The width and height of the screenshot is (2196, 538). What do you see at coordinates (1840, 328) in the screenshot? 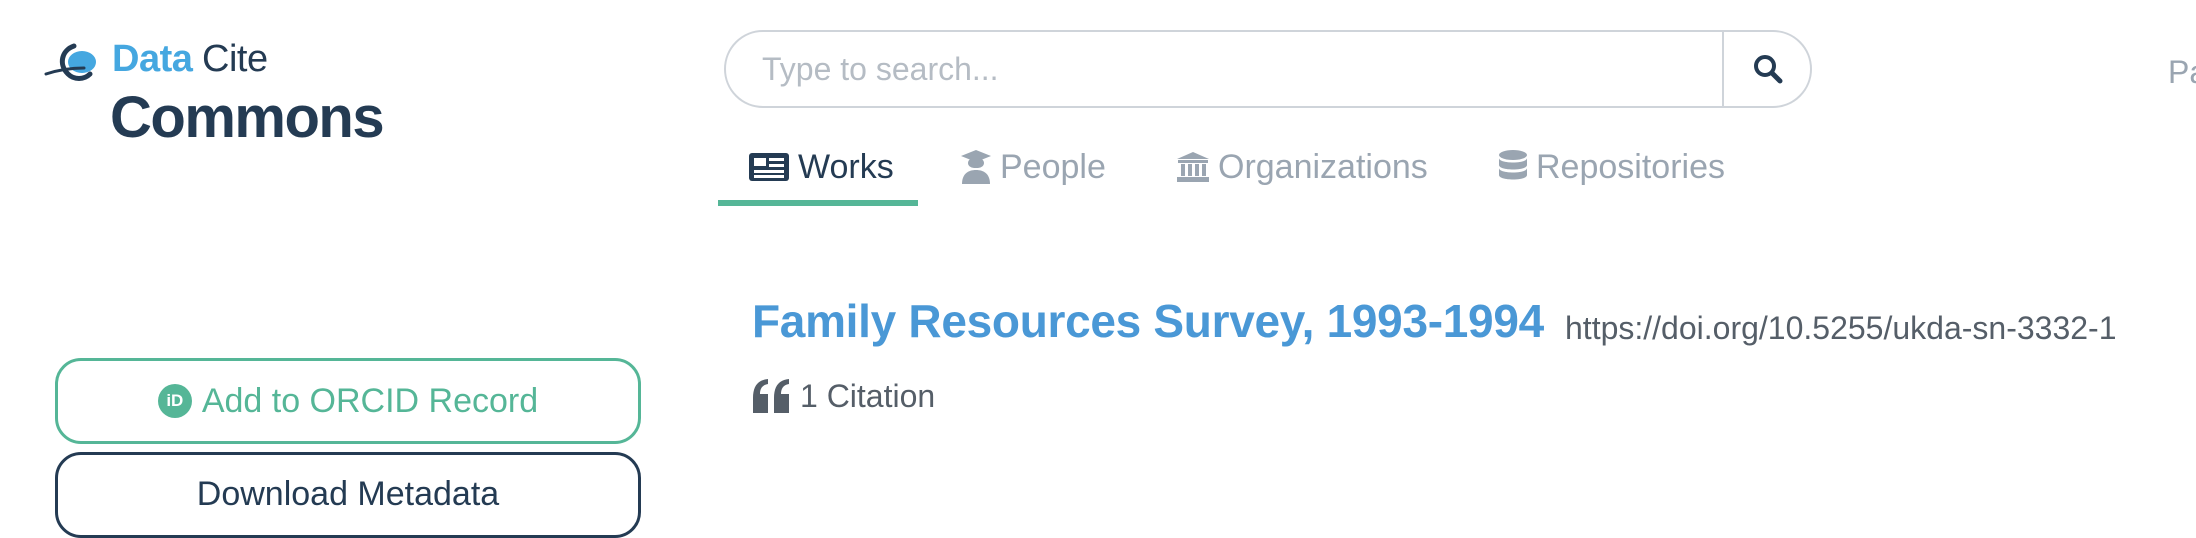
I see `doi-link: https://doi.org/10.5255/ukda-sn-3332-1` at bounding box center [1840, 328].